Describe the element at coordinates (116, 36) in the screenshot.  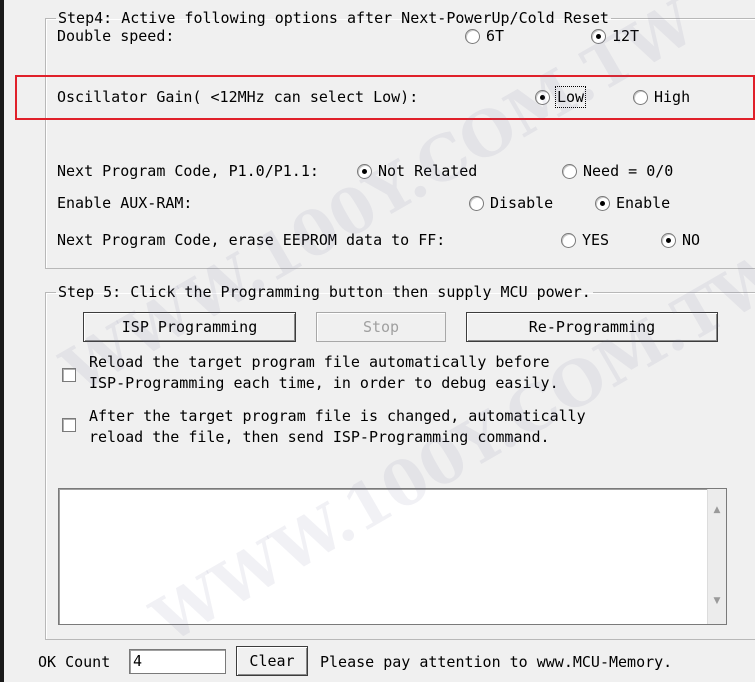
I see `double-speed-label: Double speed:` at that location.